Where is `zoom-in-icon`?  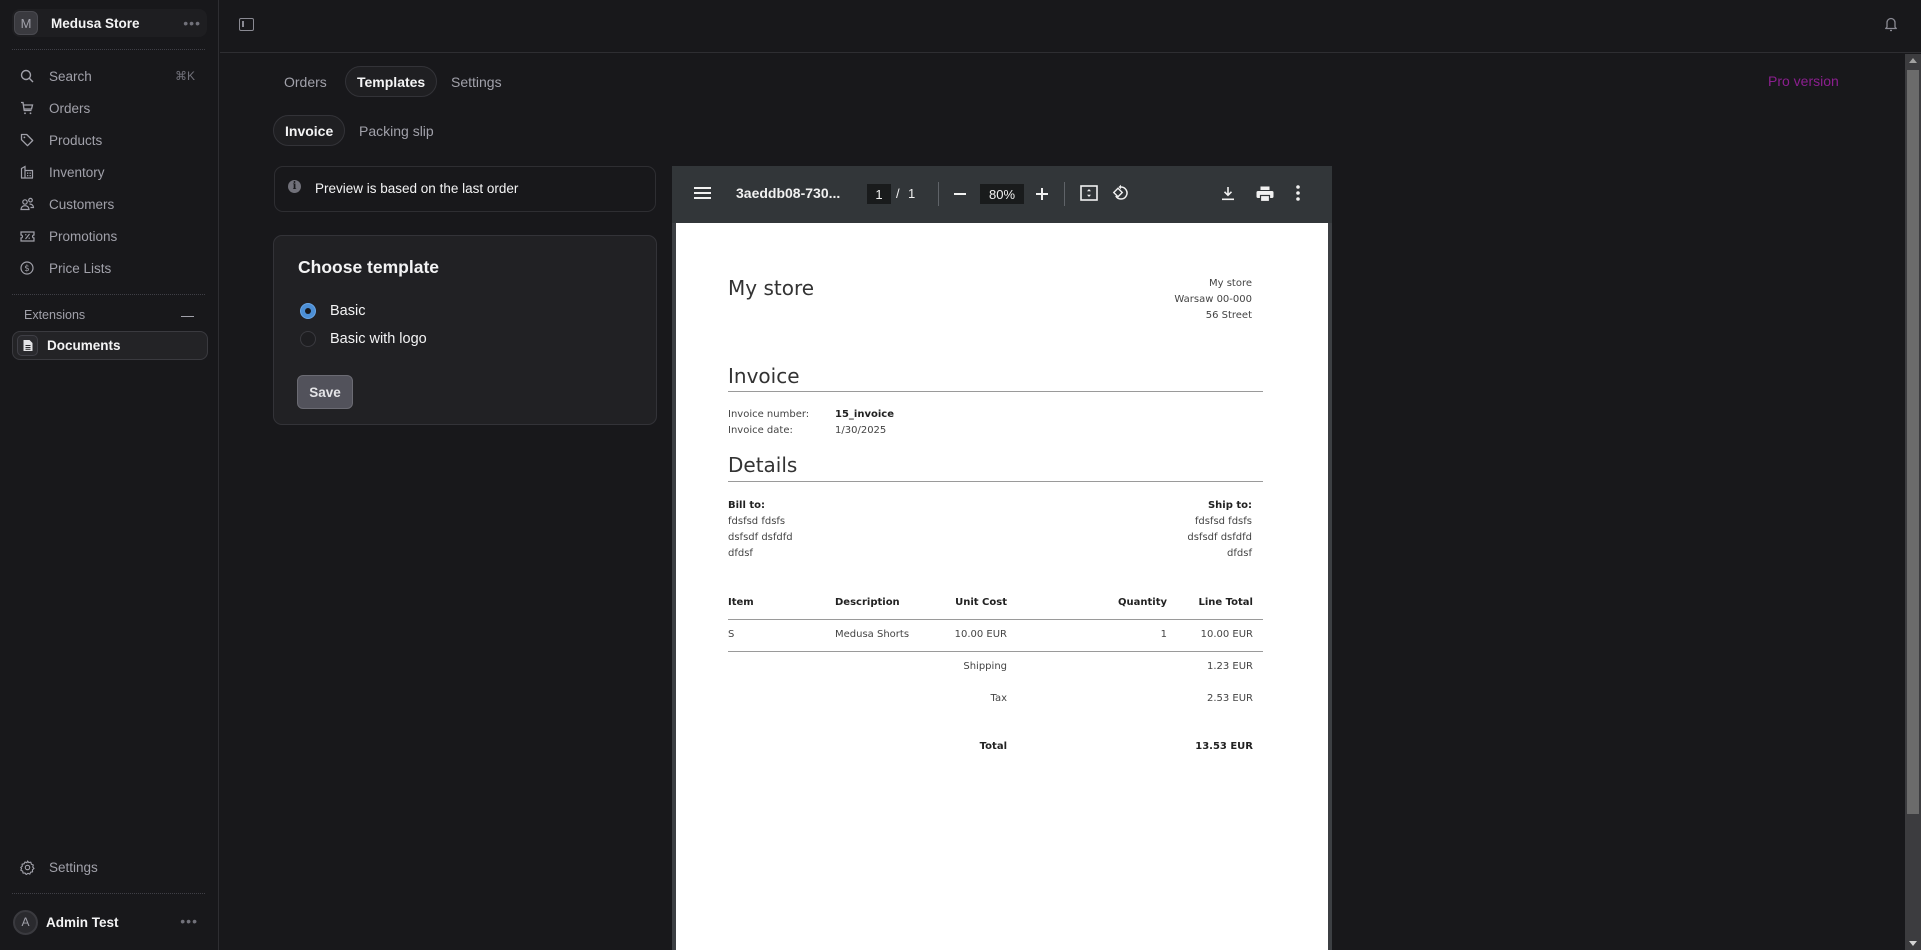 zoom-in-icon is located at coordinates (1042, 194).